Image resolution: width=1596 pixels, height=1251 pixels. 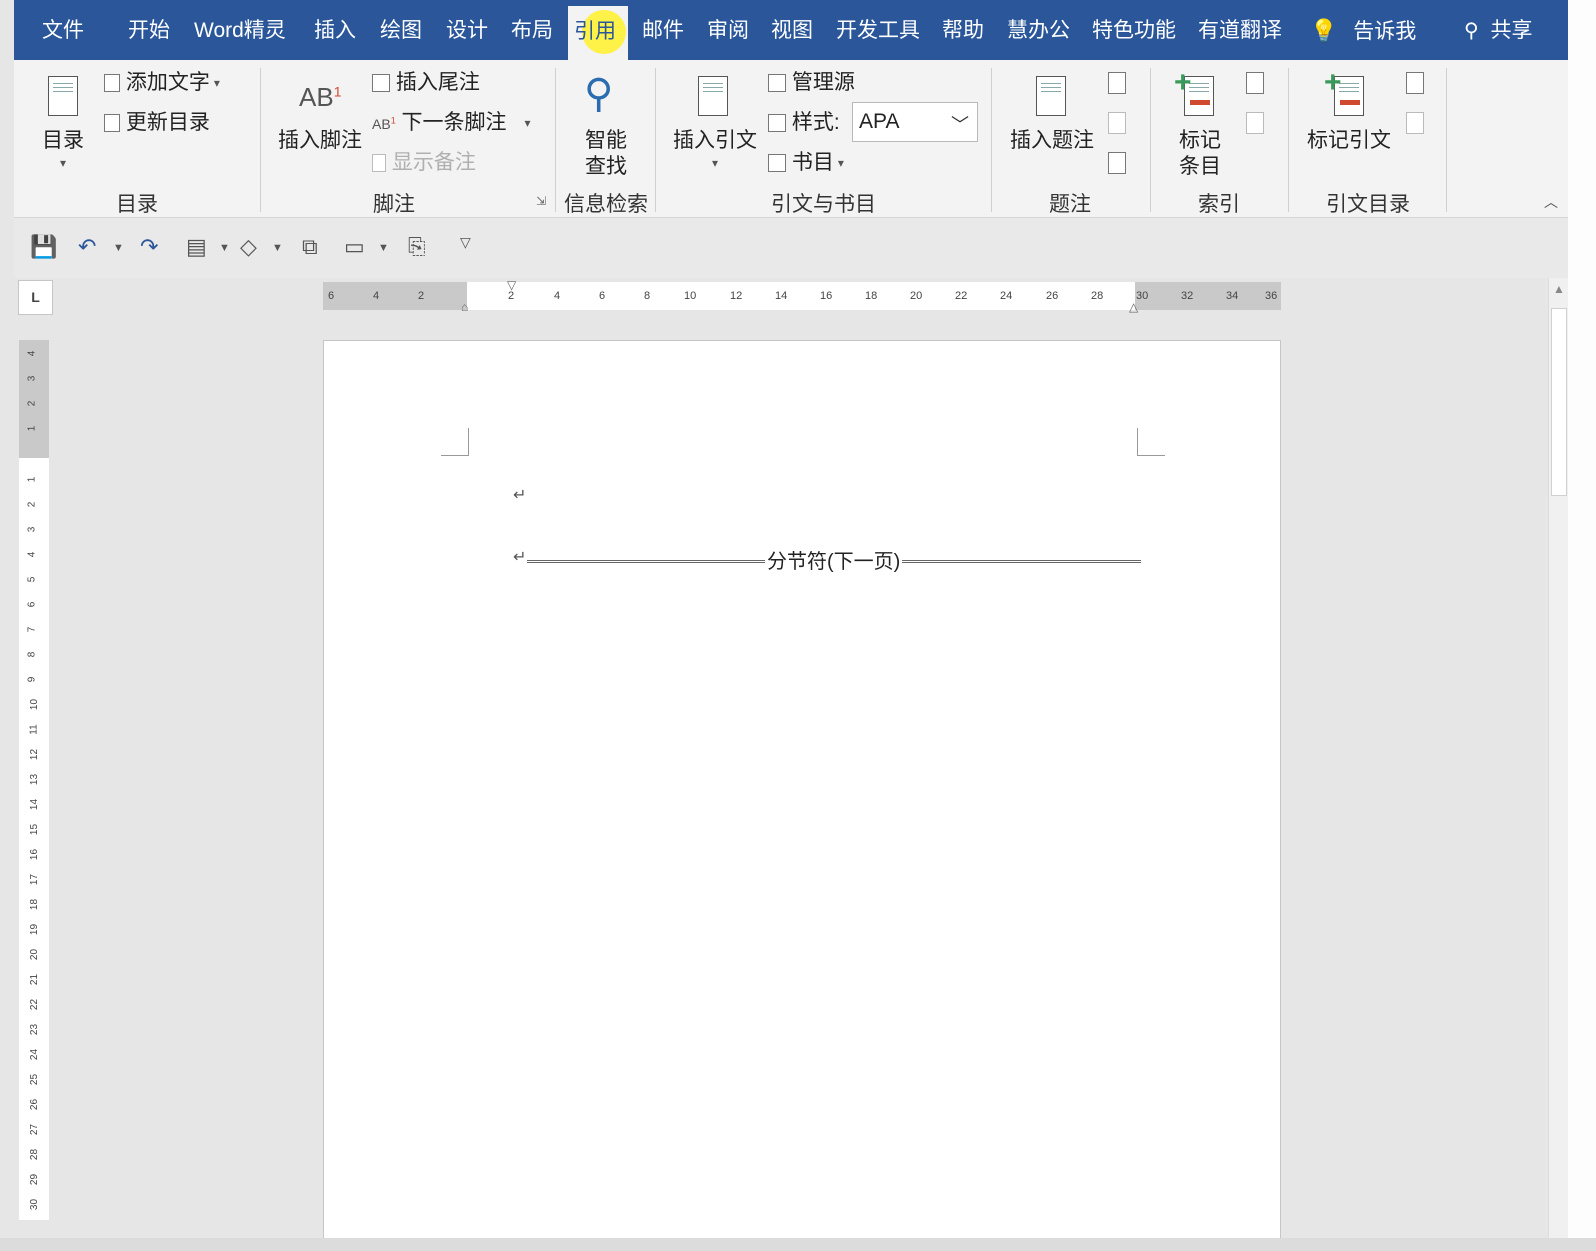 I want to click on ruler-number: 6, so click(x=602, y=296).